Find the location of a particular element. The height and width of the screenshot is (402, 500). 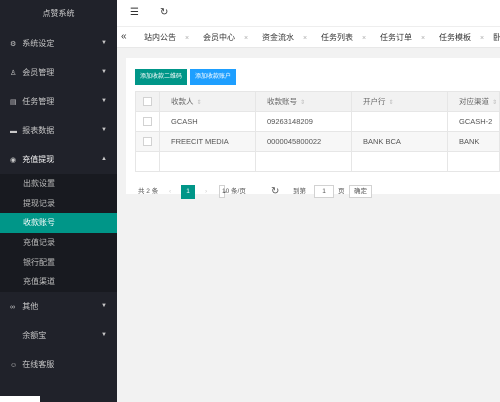

pager-next-button: › is located at coordinates (206, 192).